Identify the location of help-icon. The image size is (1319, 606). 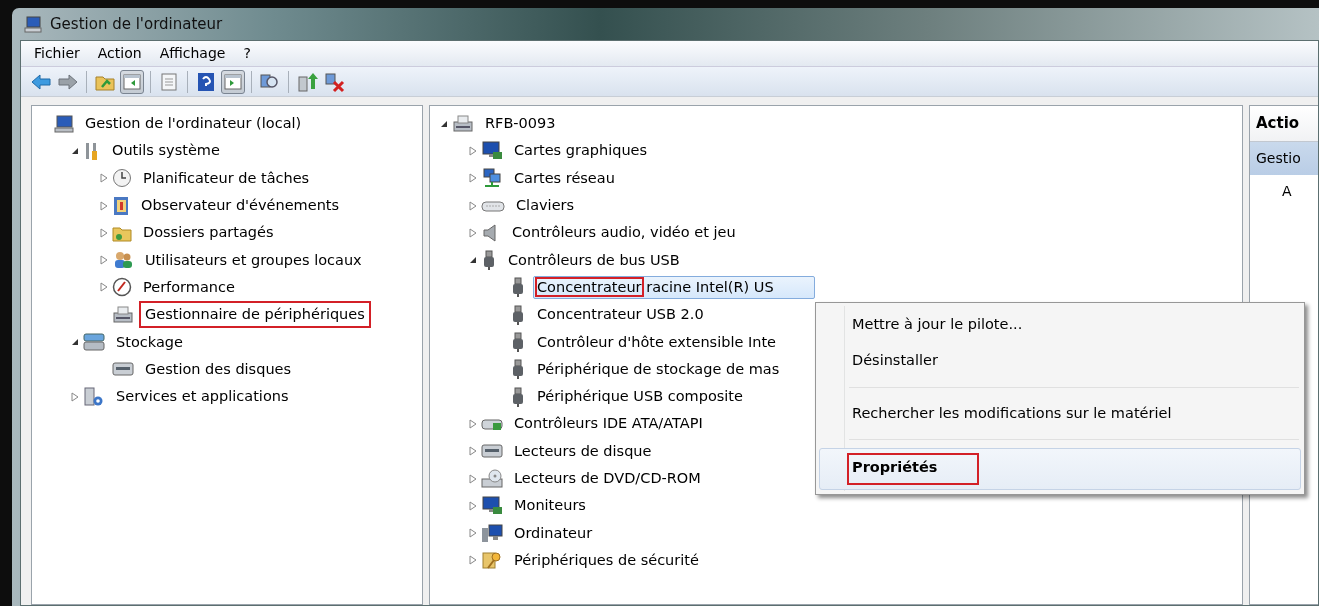
(206, 81).